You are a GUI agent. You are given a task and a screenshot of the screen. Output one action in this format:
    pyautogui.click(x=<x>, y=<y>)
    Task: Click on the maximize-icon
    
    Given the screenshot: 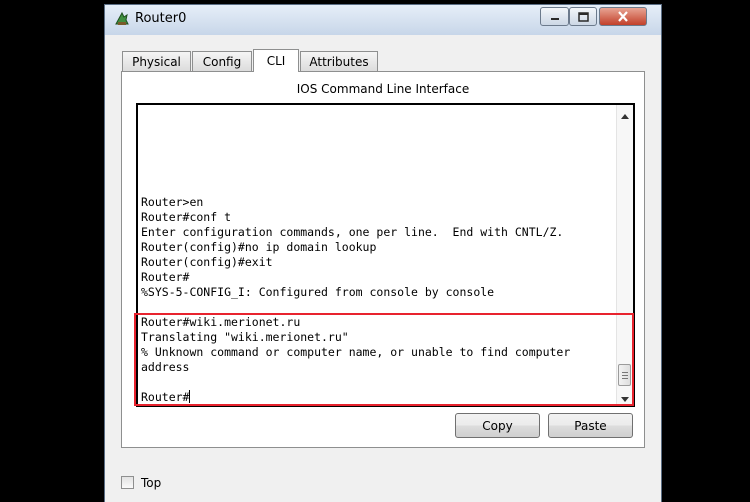 What is the action you would take?
    pyautogui.click(x=583, y=16)
    